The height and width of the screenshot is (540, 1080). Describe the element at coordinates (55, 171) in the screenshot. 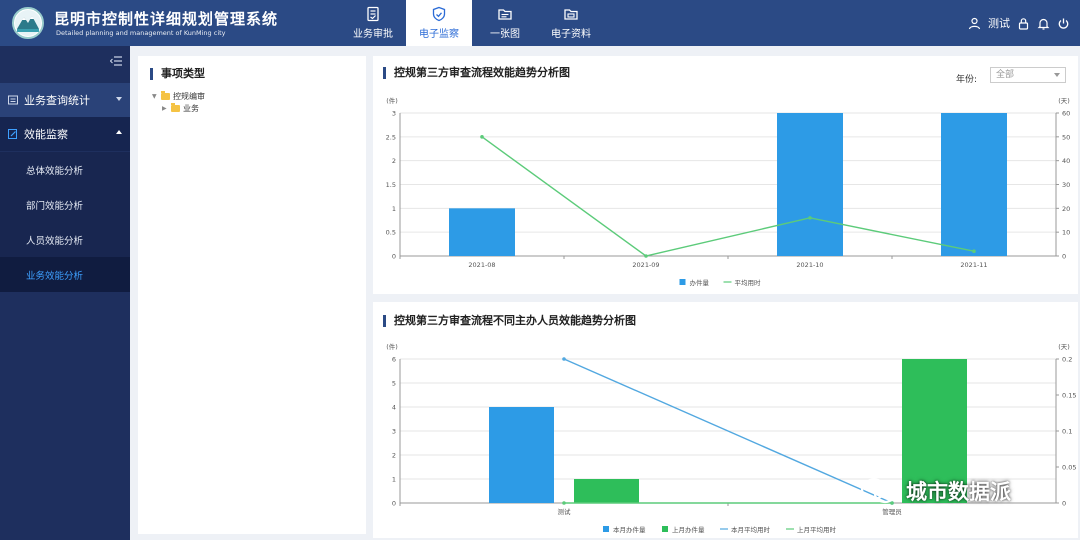

I see `sidebar-item-label: 总体效能分析` at that location.